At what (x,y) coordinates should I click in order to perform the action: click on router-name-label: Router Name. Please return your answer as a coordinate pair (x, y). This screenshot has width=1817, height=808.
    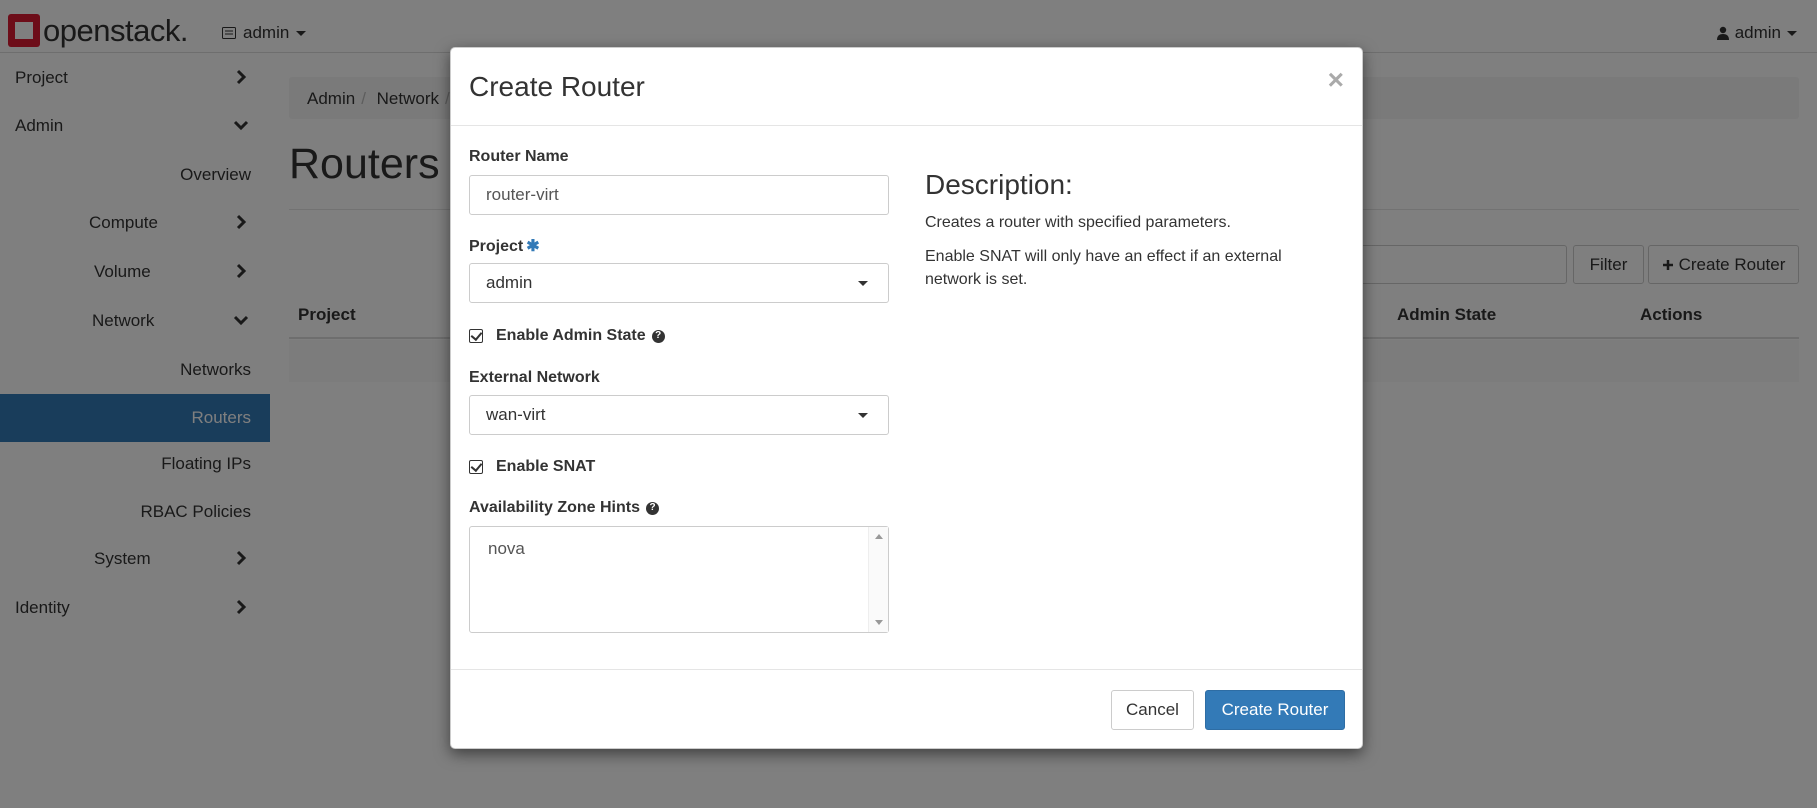
    Looking at the image, I should click on (519, 156).